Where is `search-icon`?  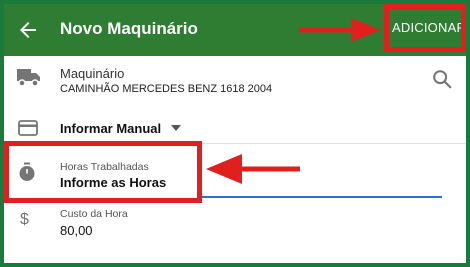
search-icon is located at coordinates (442, 79).